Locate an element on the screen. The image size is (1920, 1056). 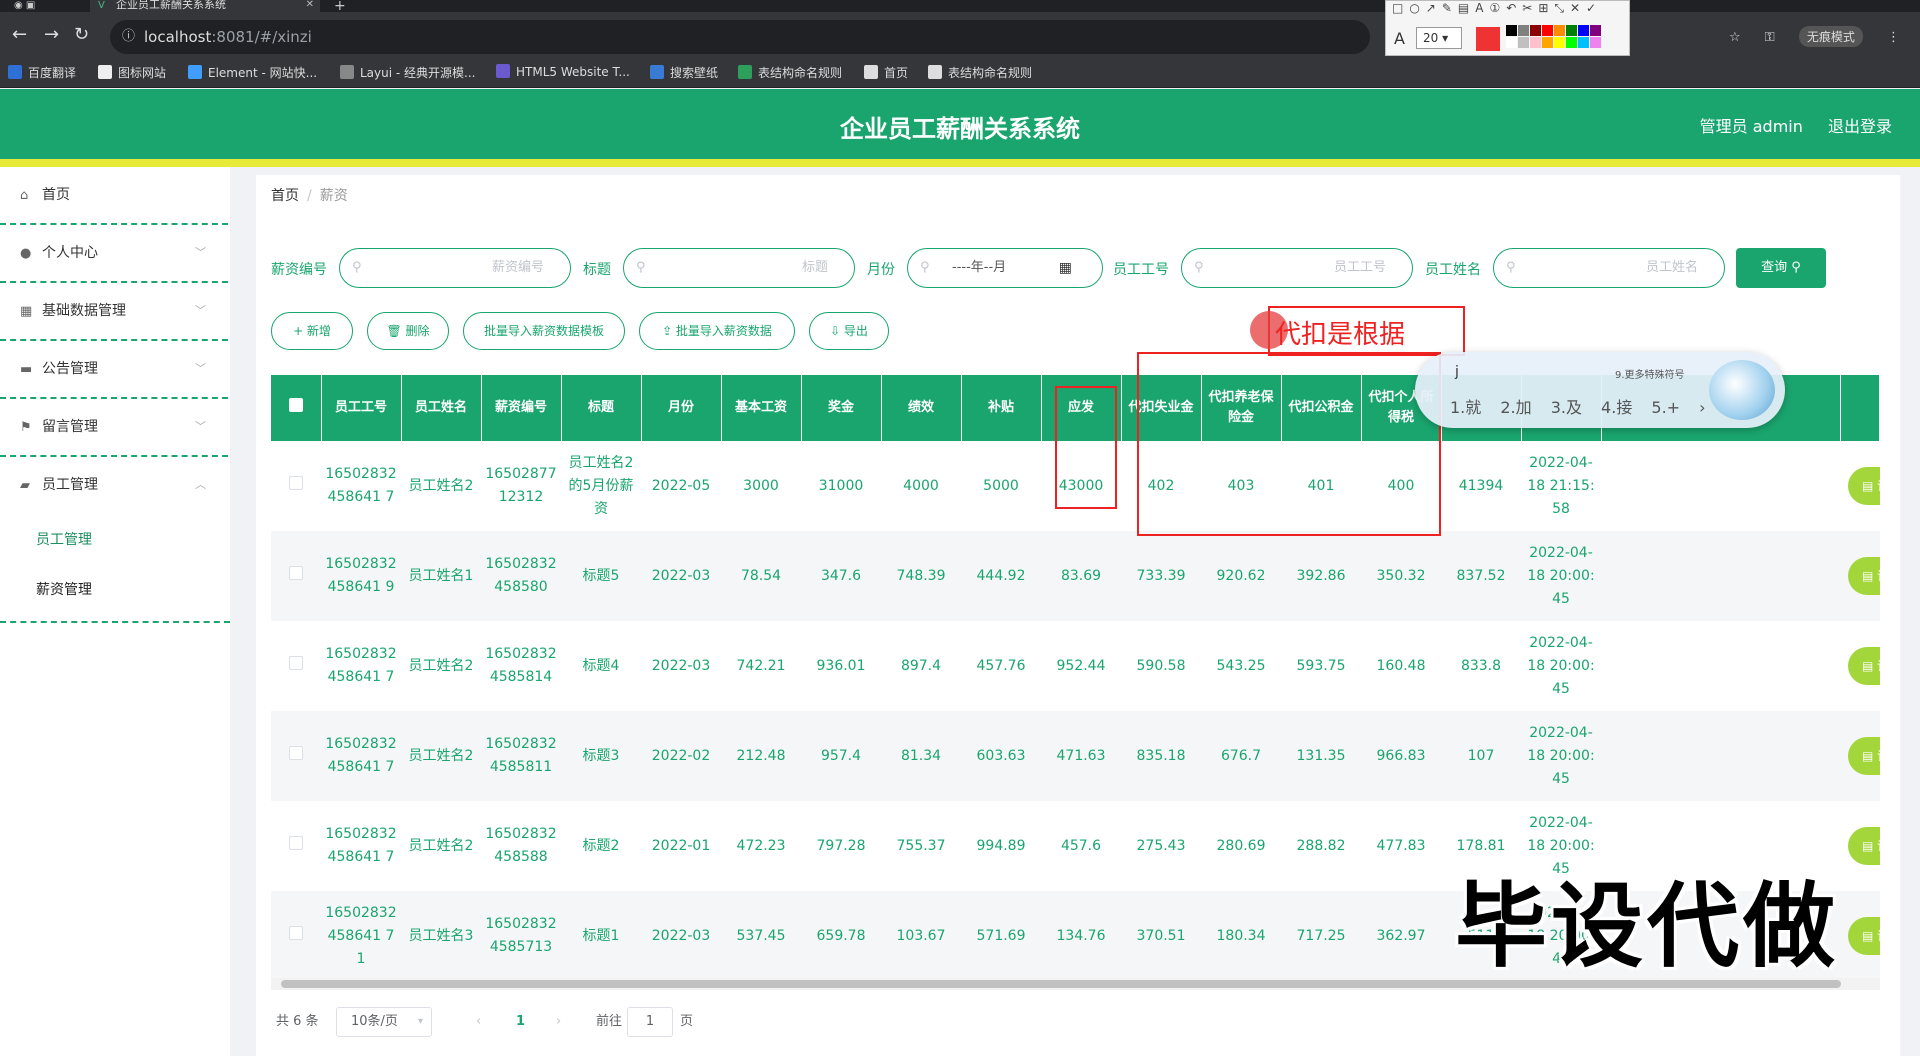
salary-no-input: ⚲ 薪资编号 is located at coordinates (455, 268).